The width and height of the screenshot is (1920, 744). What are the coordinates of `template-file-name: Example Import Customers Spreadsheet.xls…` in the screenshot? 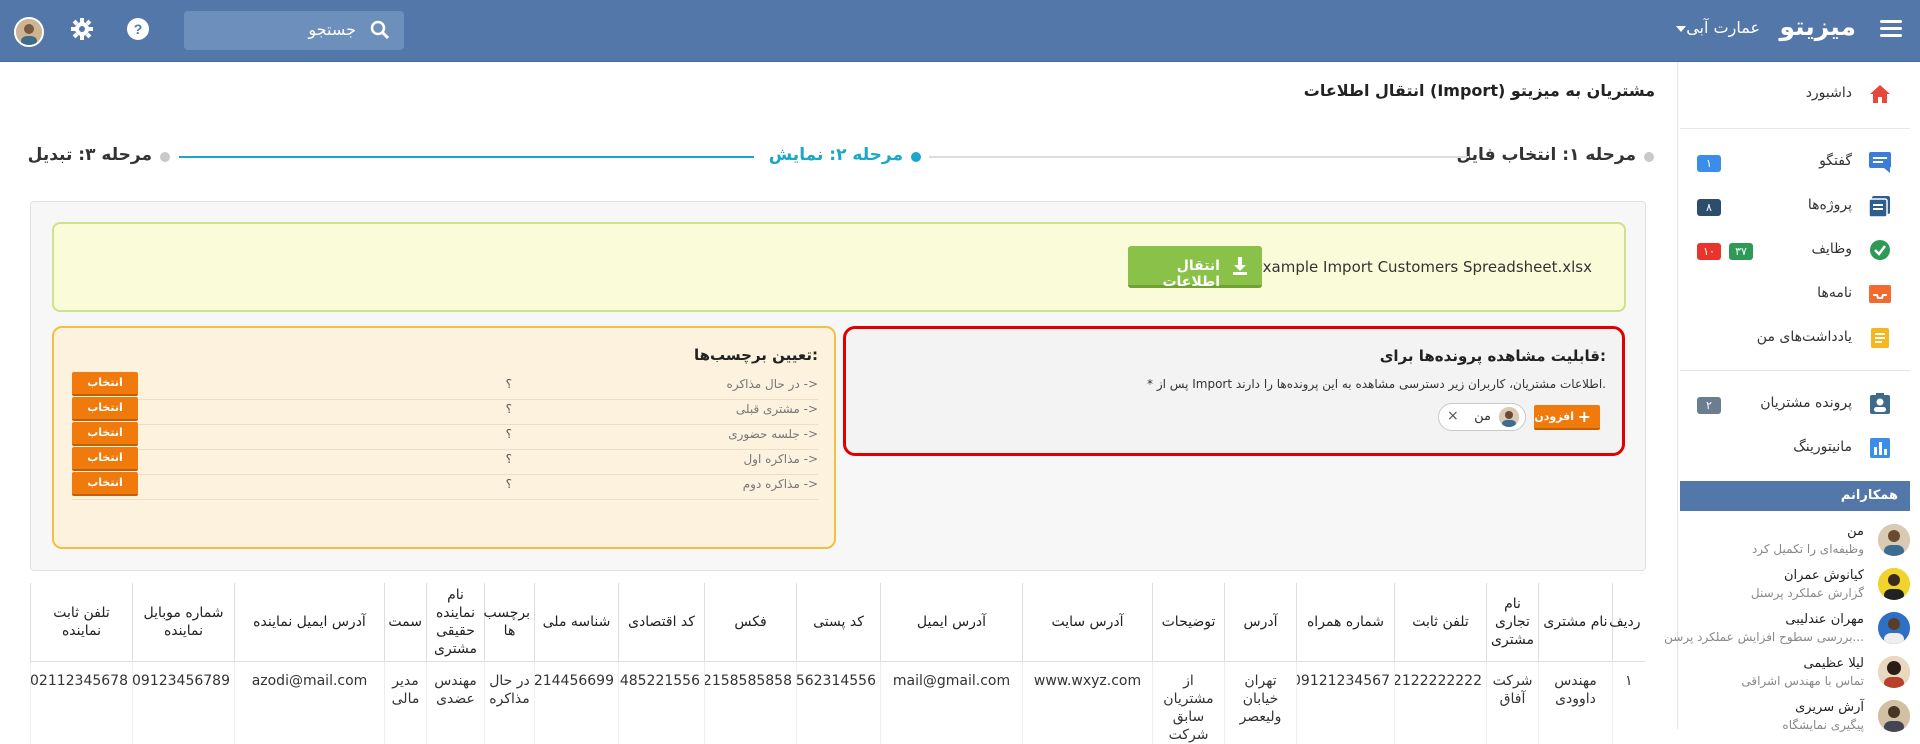 It's located at (1422, 267).